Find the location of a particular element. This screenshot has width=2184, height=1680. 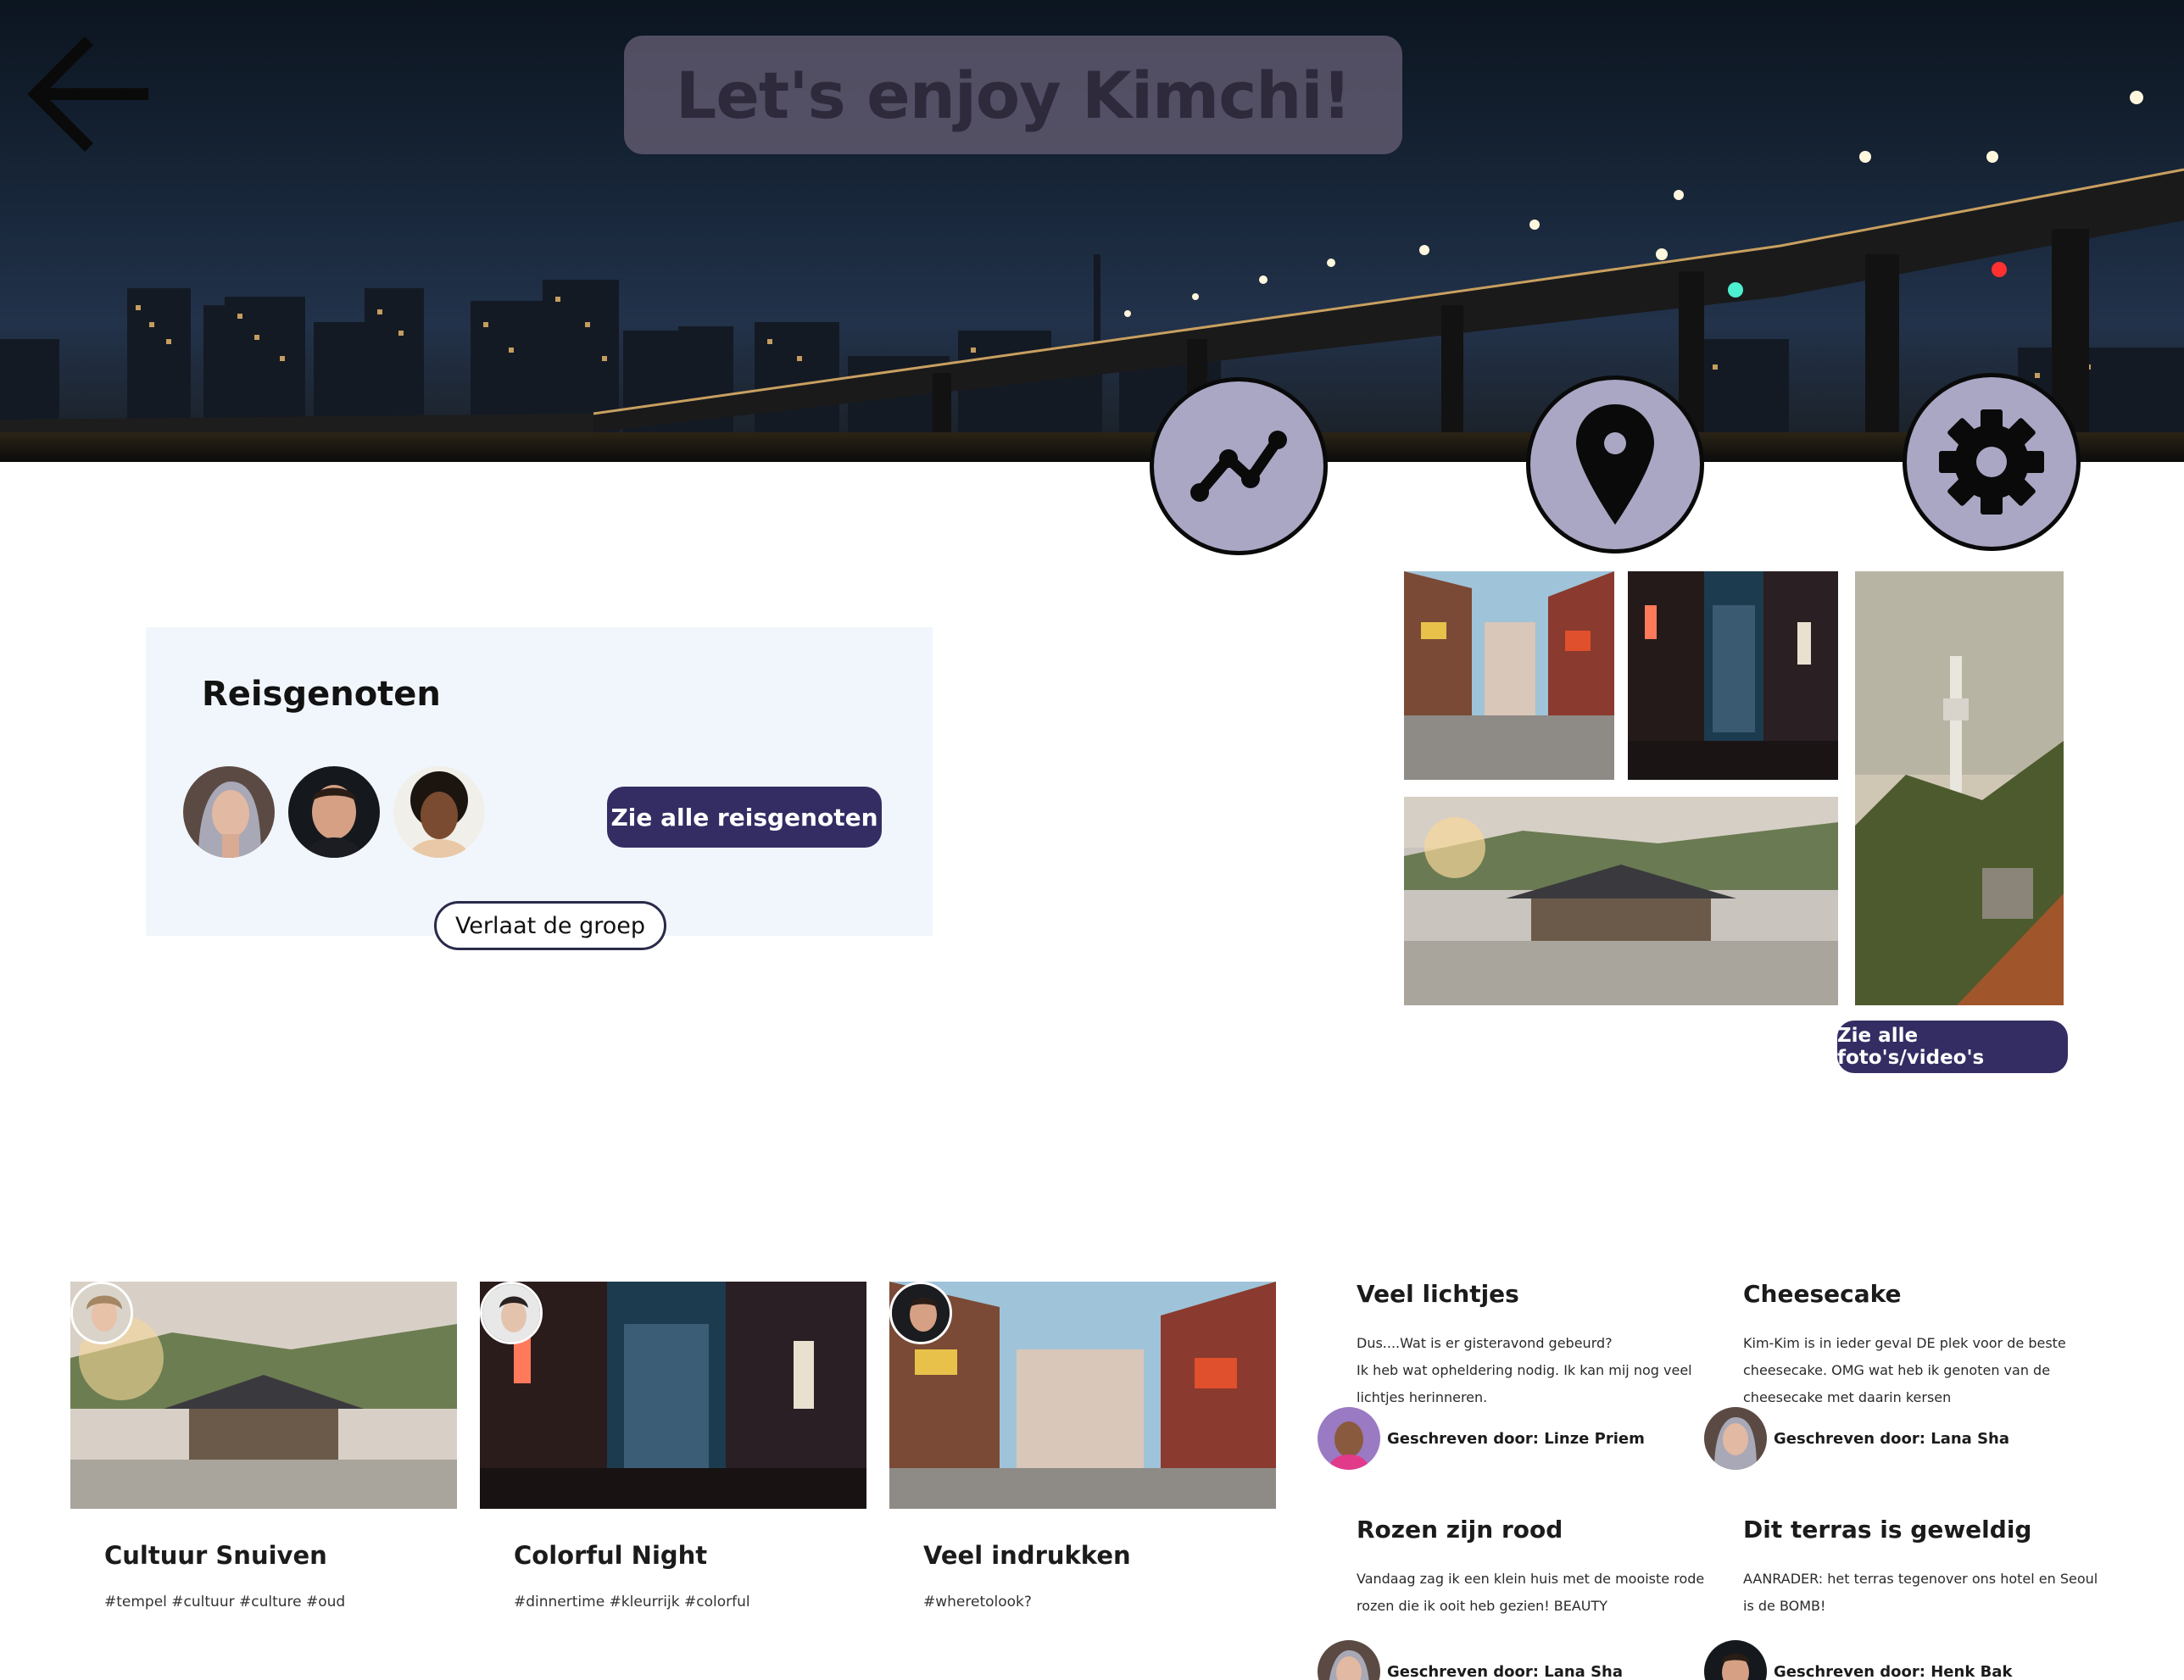

blog-title: Veel lichtjes is located at coordinates (1438, 1294).